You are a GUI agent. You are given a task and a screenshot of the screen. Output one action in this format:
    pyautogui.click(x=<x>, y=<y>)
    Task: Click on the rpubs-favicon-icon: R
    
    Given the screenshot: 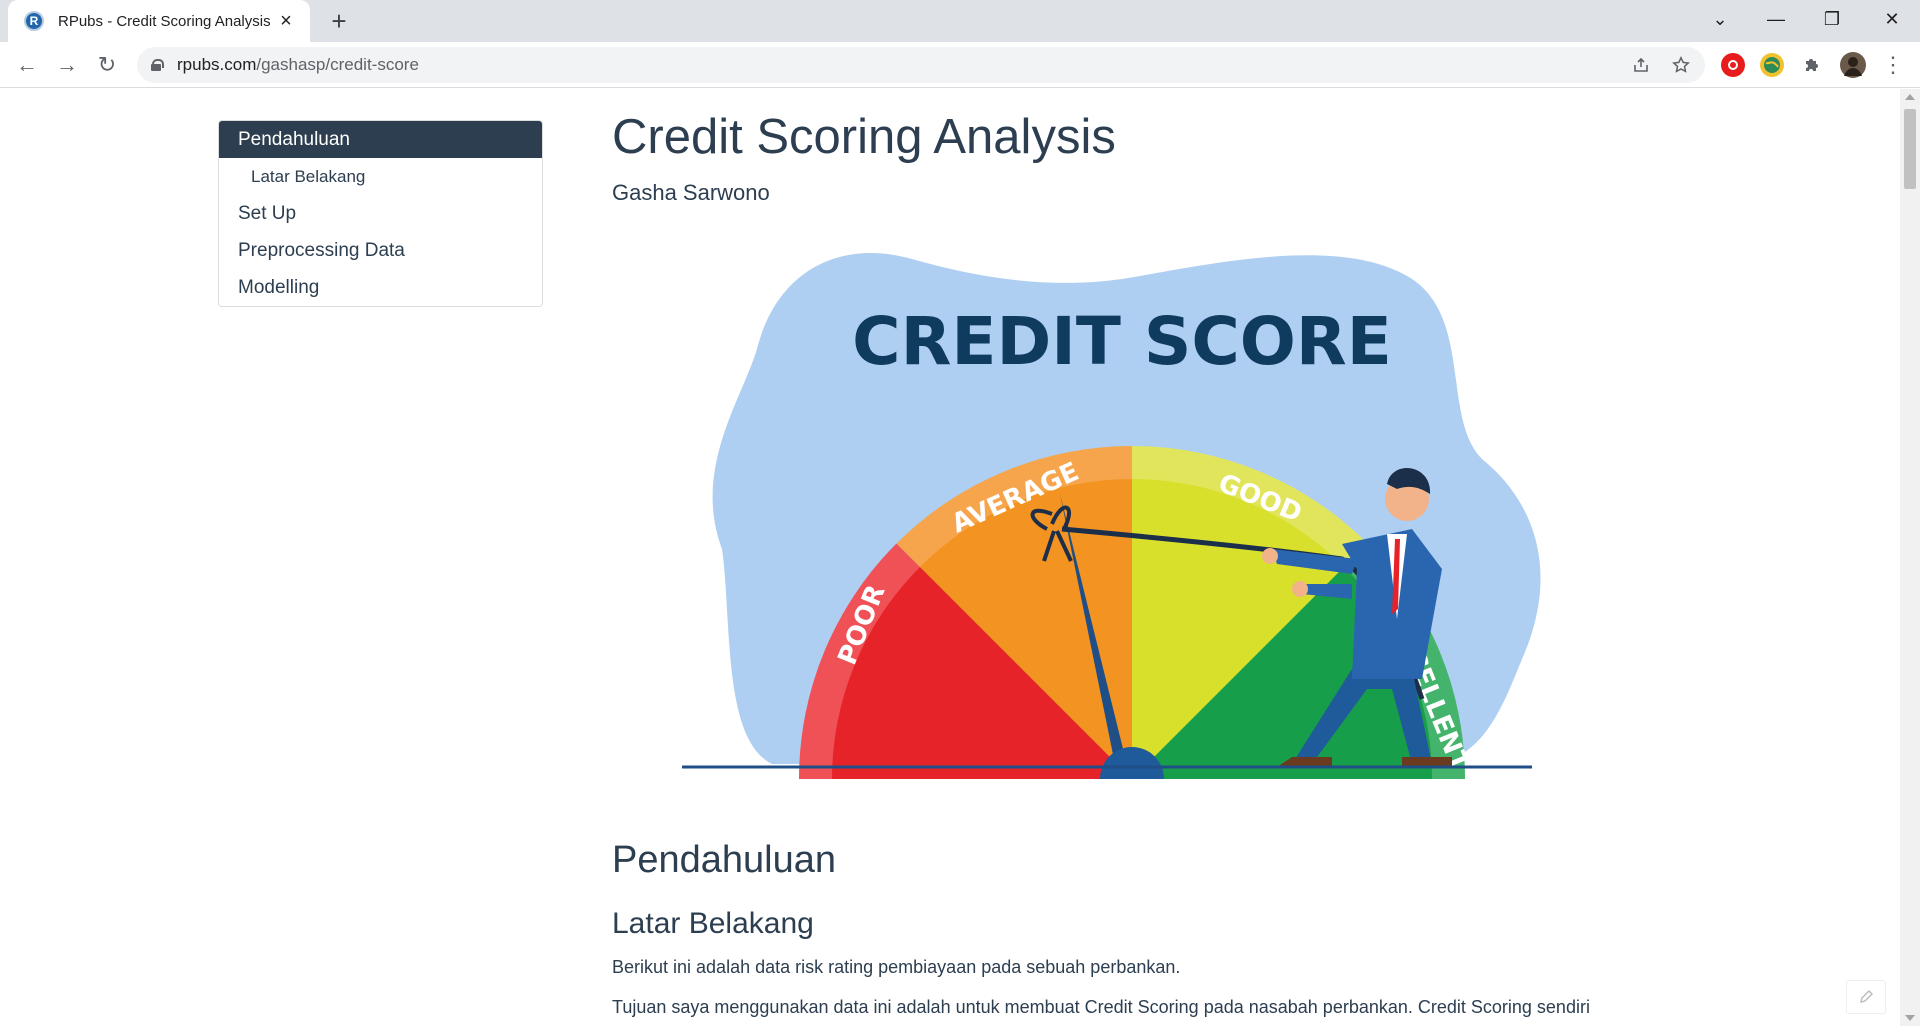 What is the action you would take?
    pyautogui.click(x=34, y=21)
    